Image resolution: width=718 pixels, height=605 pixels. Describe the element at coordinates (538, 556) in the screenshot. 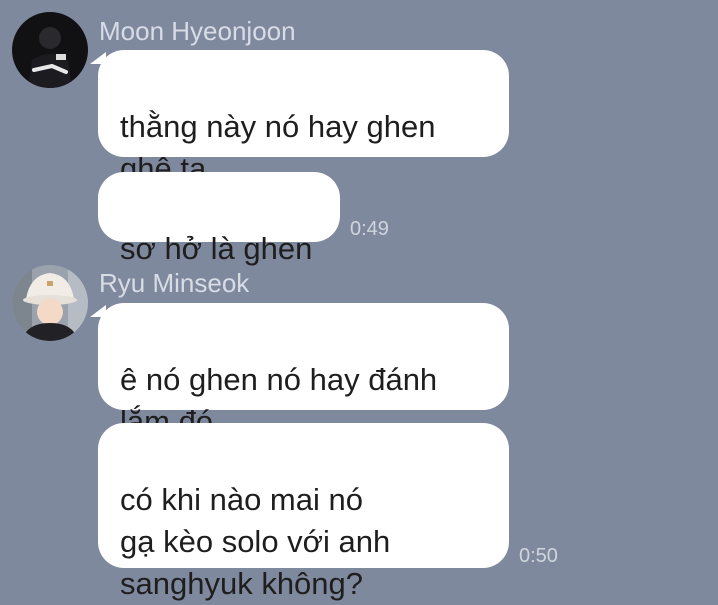

I see `message-timestamp: 0:50` at that location.